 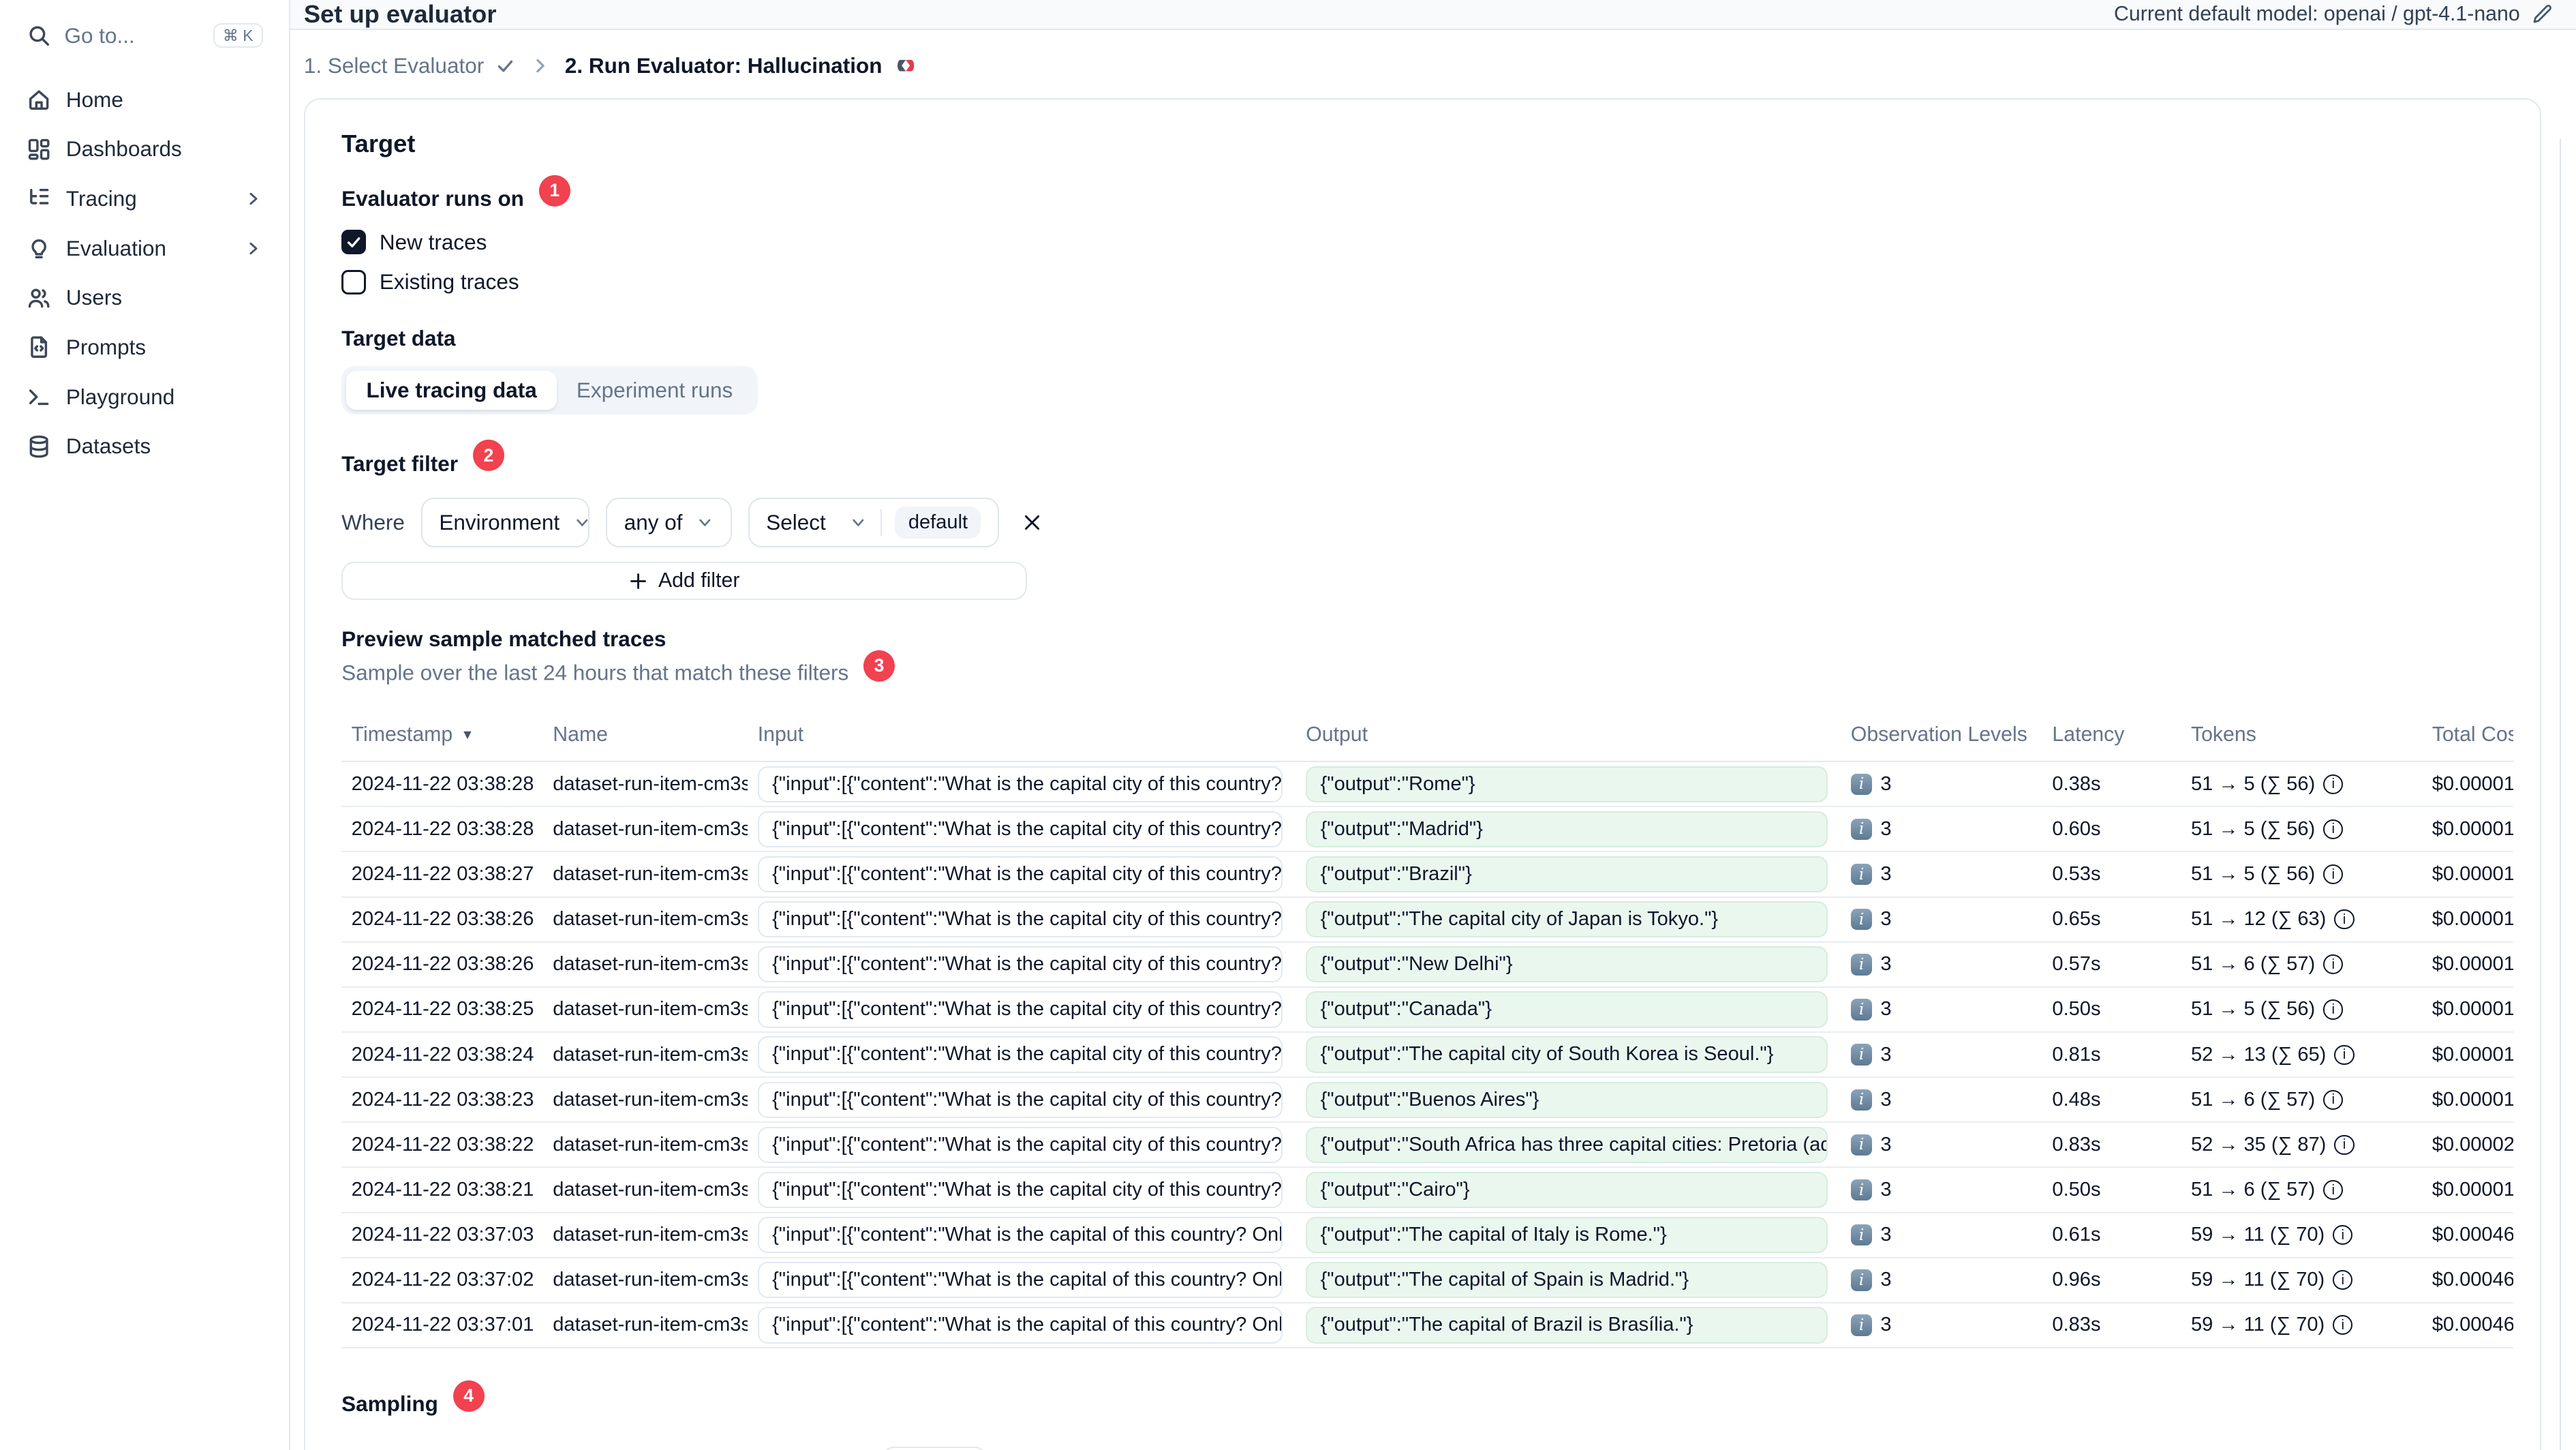 What do you see at coordinates (2111, 735) in the screenshot?
I see `column-header-latency: Latency` at bounding box center [2111, 735].